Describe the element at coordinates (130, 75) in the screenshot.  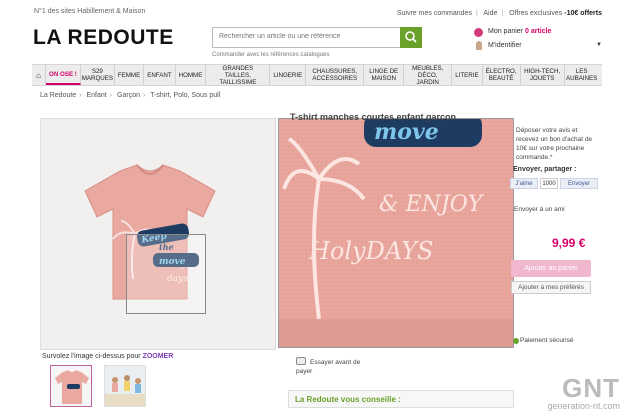
I see `nav-item-femme: FEMME` at that location.